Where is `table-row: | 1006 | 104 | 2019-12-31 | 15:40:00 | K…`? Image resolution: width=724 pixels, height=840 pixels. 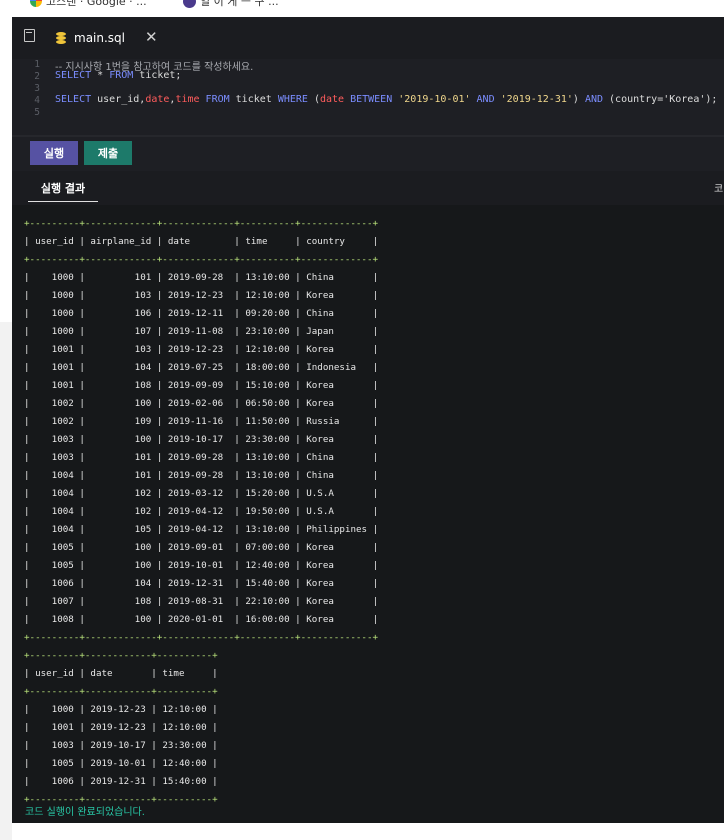
table-row: | 1006 | 104 | 2019-12-31 | 15:40:00 | K… is located at coordinates (201, 583).